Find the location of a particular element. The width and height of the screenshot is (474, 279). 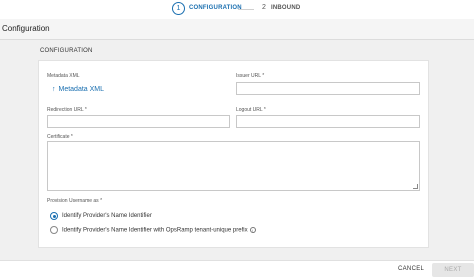

certificate-textarea is located at coordinates (233, 166).